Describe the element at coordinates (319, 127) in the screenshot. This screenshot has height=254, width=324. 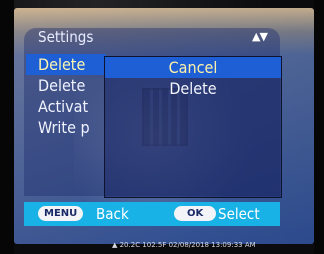
I see `screen-bezel-right` at that location.